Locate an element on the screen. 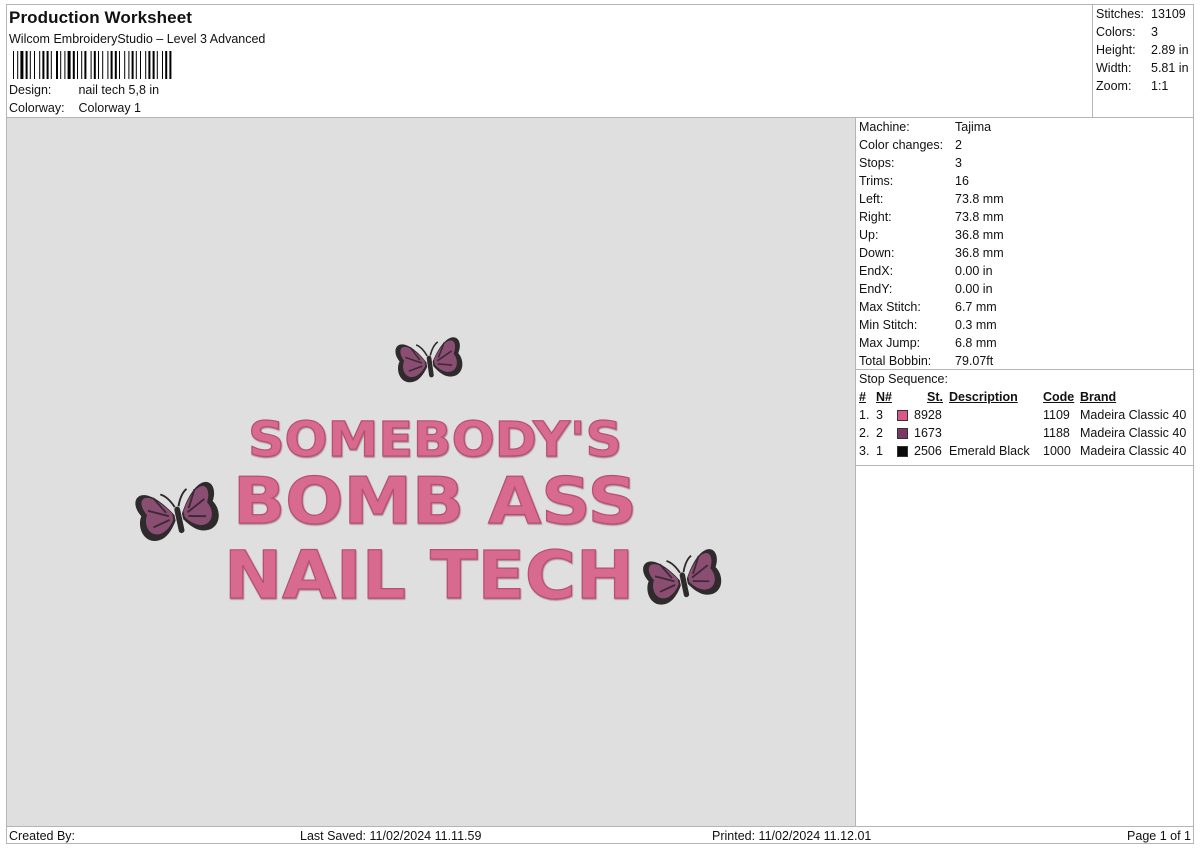 This screenshot has width=1200, height=848. stop-description: Emerald Black is located at coordinates (989, 451).